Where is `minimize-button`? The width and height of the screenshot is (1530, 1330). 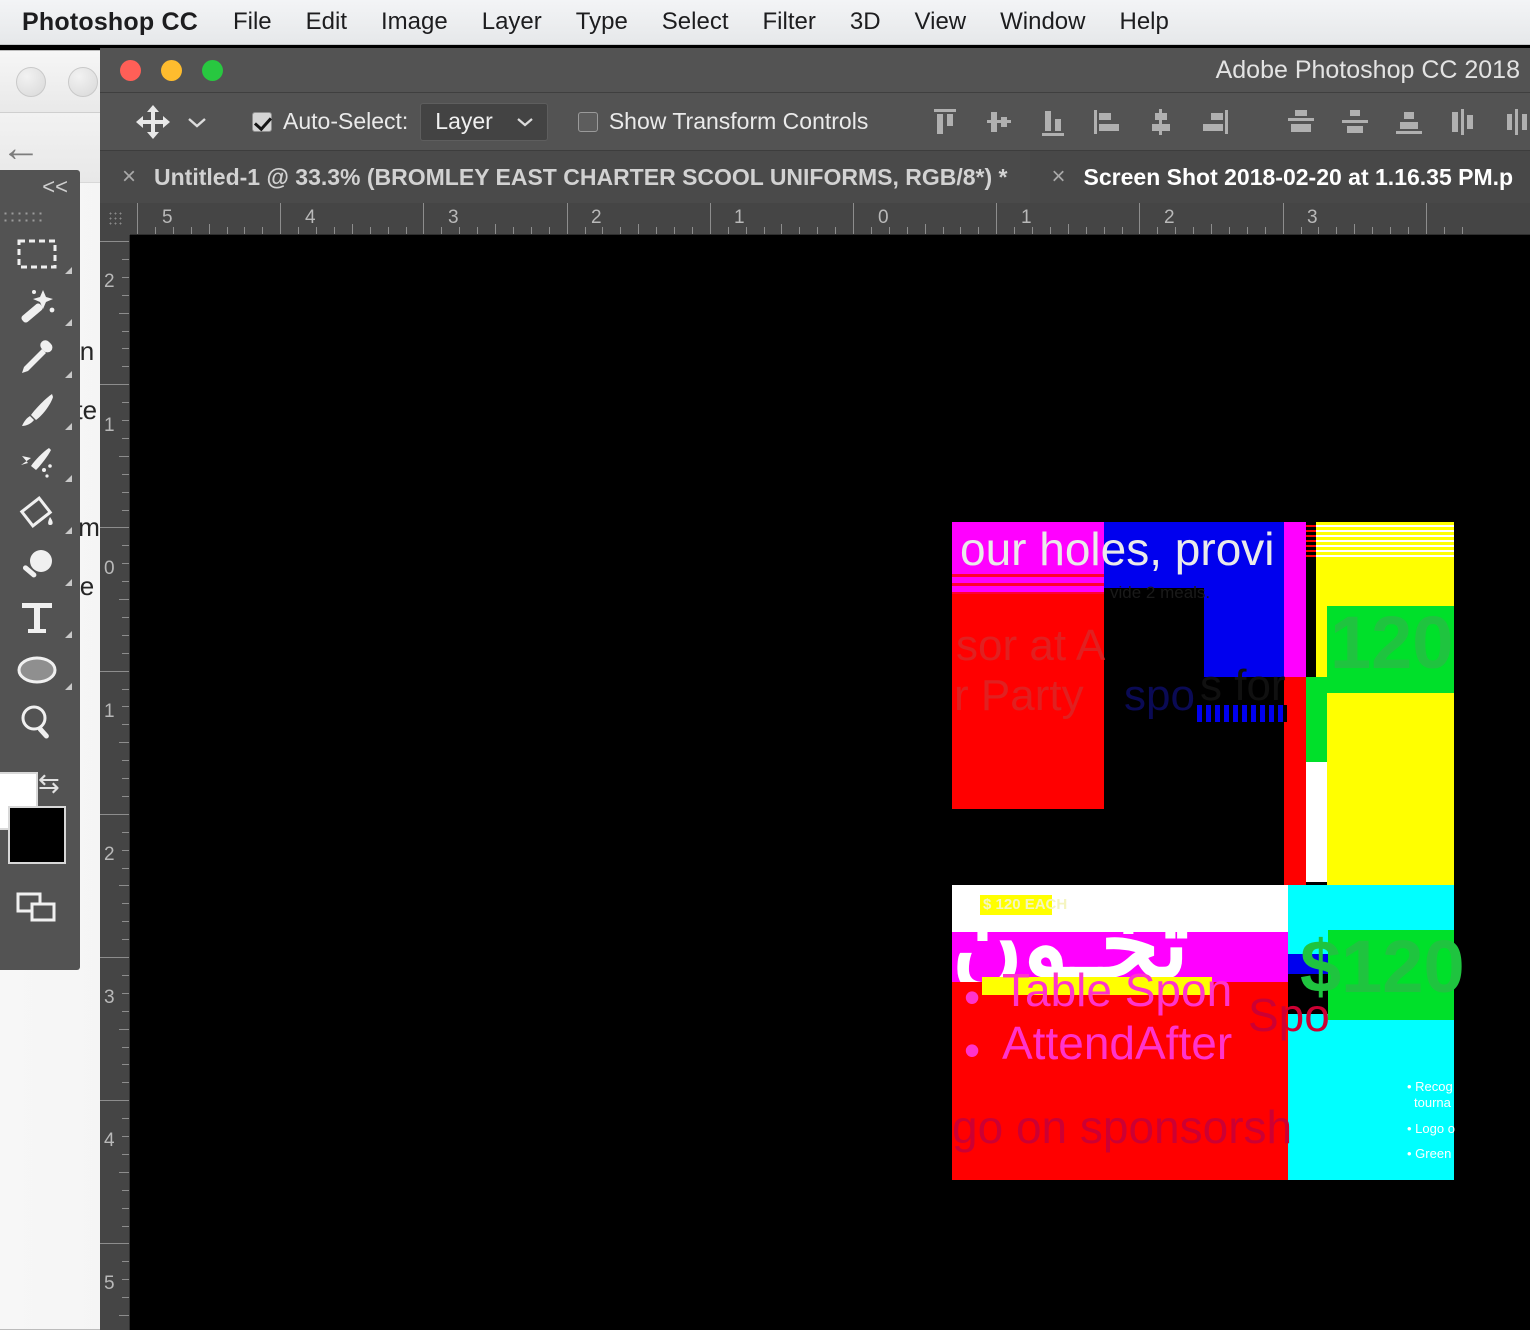 minimize-button is located at coordinates (171, 70).